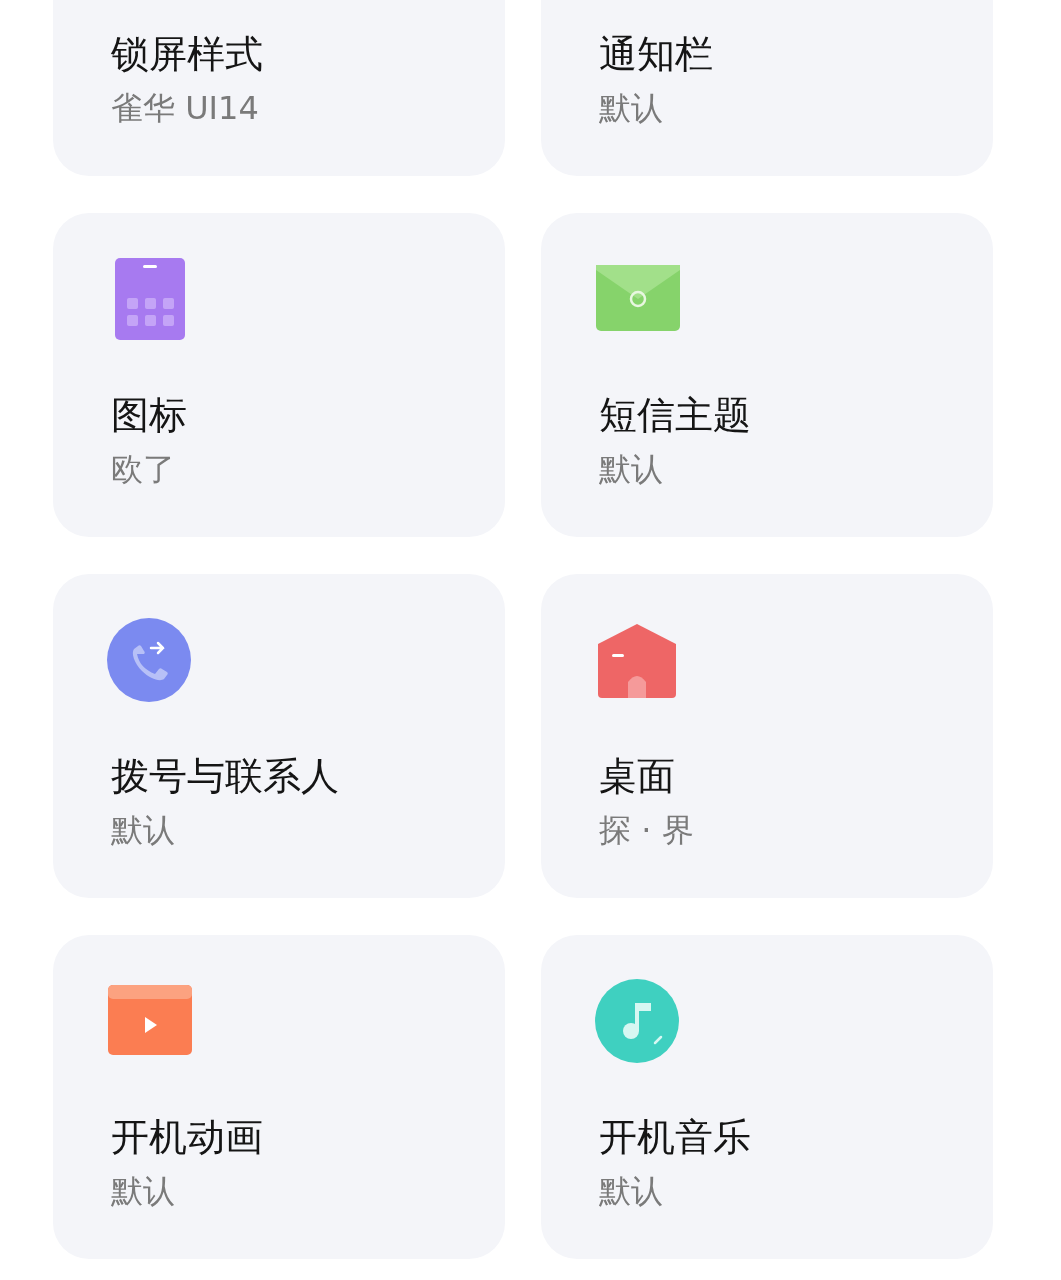 The height and width of the screenshot is (1280, 1061). Describe the element at coordinates (638, 298) in the screenshot. I see `envelope-icon` at that location.